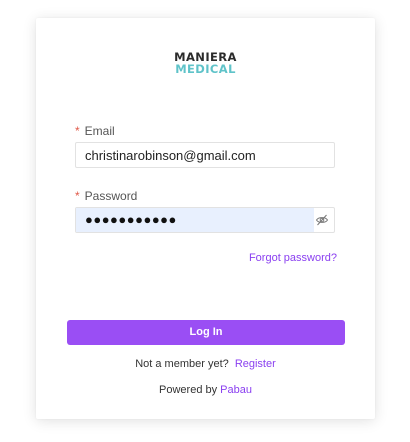  I want to click on powered-by: Powered by Pabau, so click(205, 390).